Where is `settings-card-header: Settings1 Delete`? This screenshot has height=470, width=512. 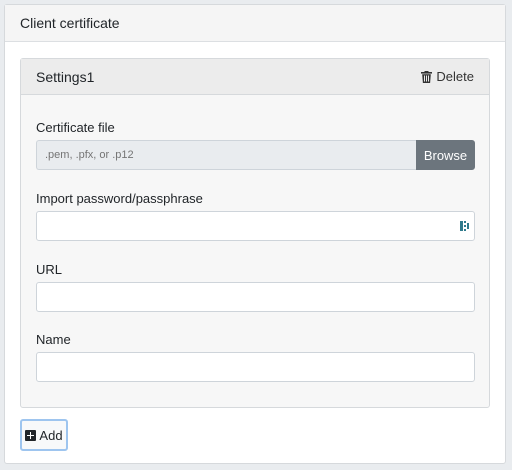
settings-card-header: Settings1 Delete is located at coordinates (255, 77).